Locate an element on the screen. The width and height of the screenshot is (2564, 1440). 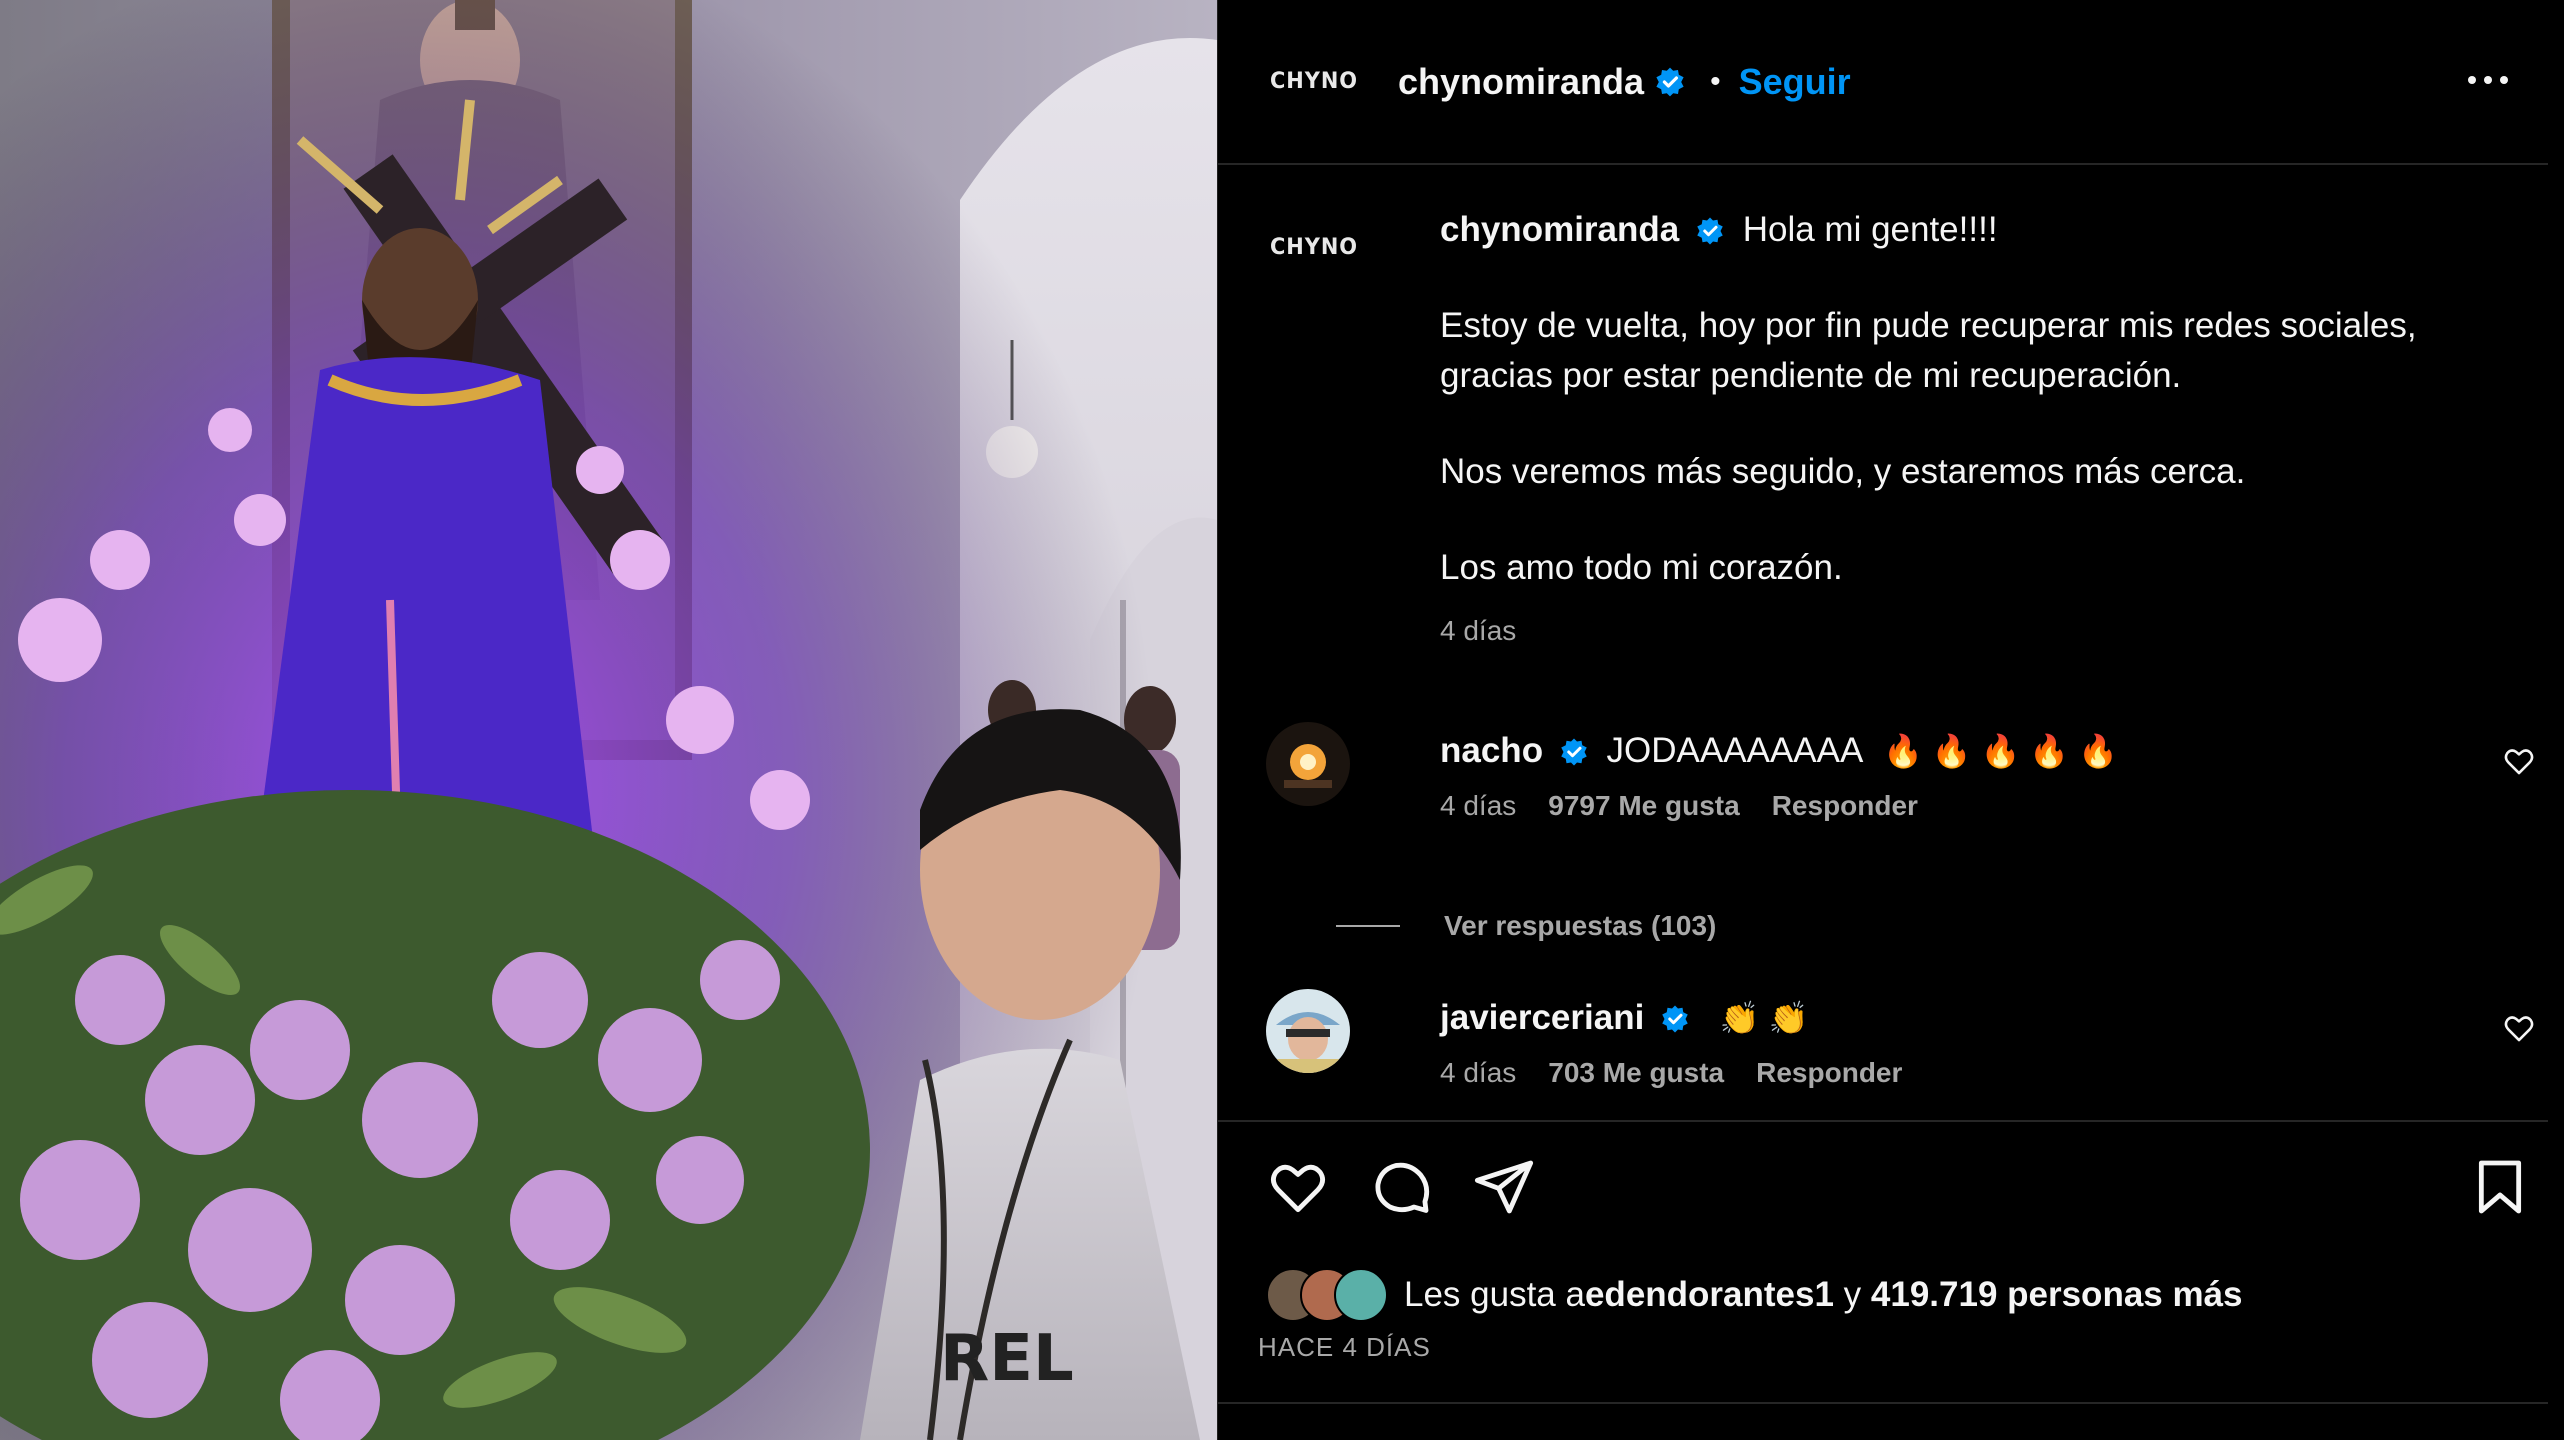
likes-count: 419.719 personas más is located at coordinates (2057, 1295).